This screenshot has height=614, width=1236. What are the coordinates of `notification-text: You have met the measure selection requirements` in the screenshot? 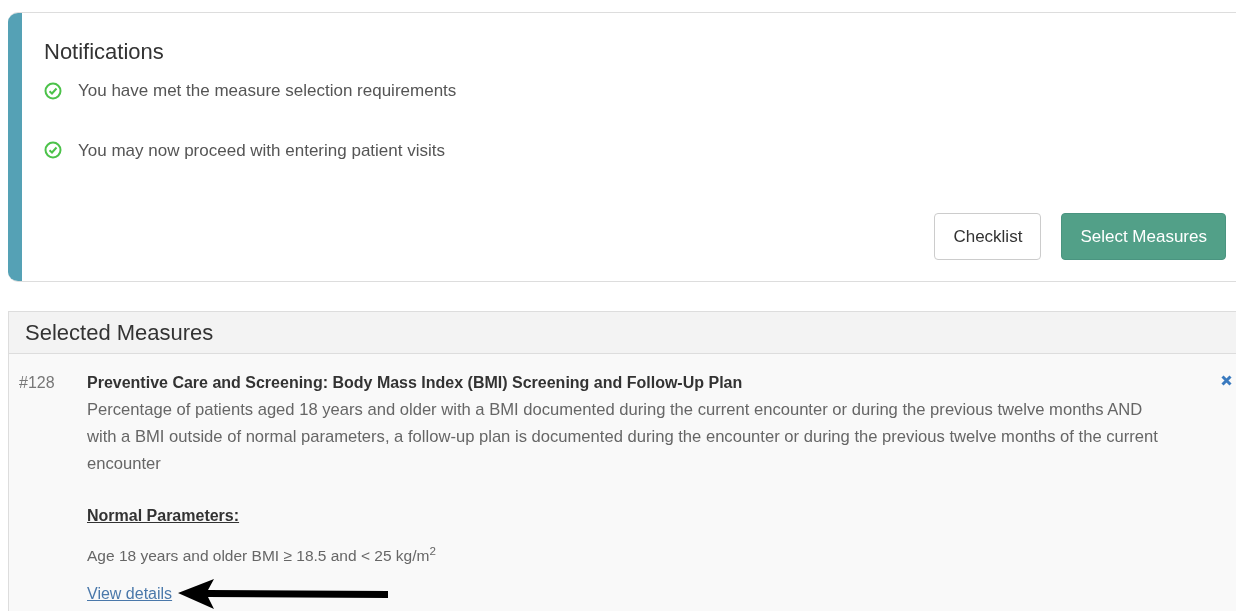 It's located at (267, 91).